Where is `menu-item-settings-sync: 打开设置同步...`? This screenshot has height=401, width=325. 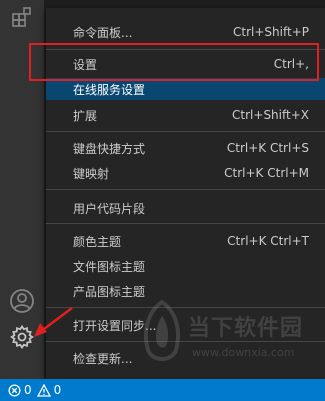
menu-item-settings-sync: 打开设置同步... is located at coordinates (185, 325).